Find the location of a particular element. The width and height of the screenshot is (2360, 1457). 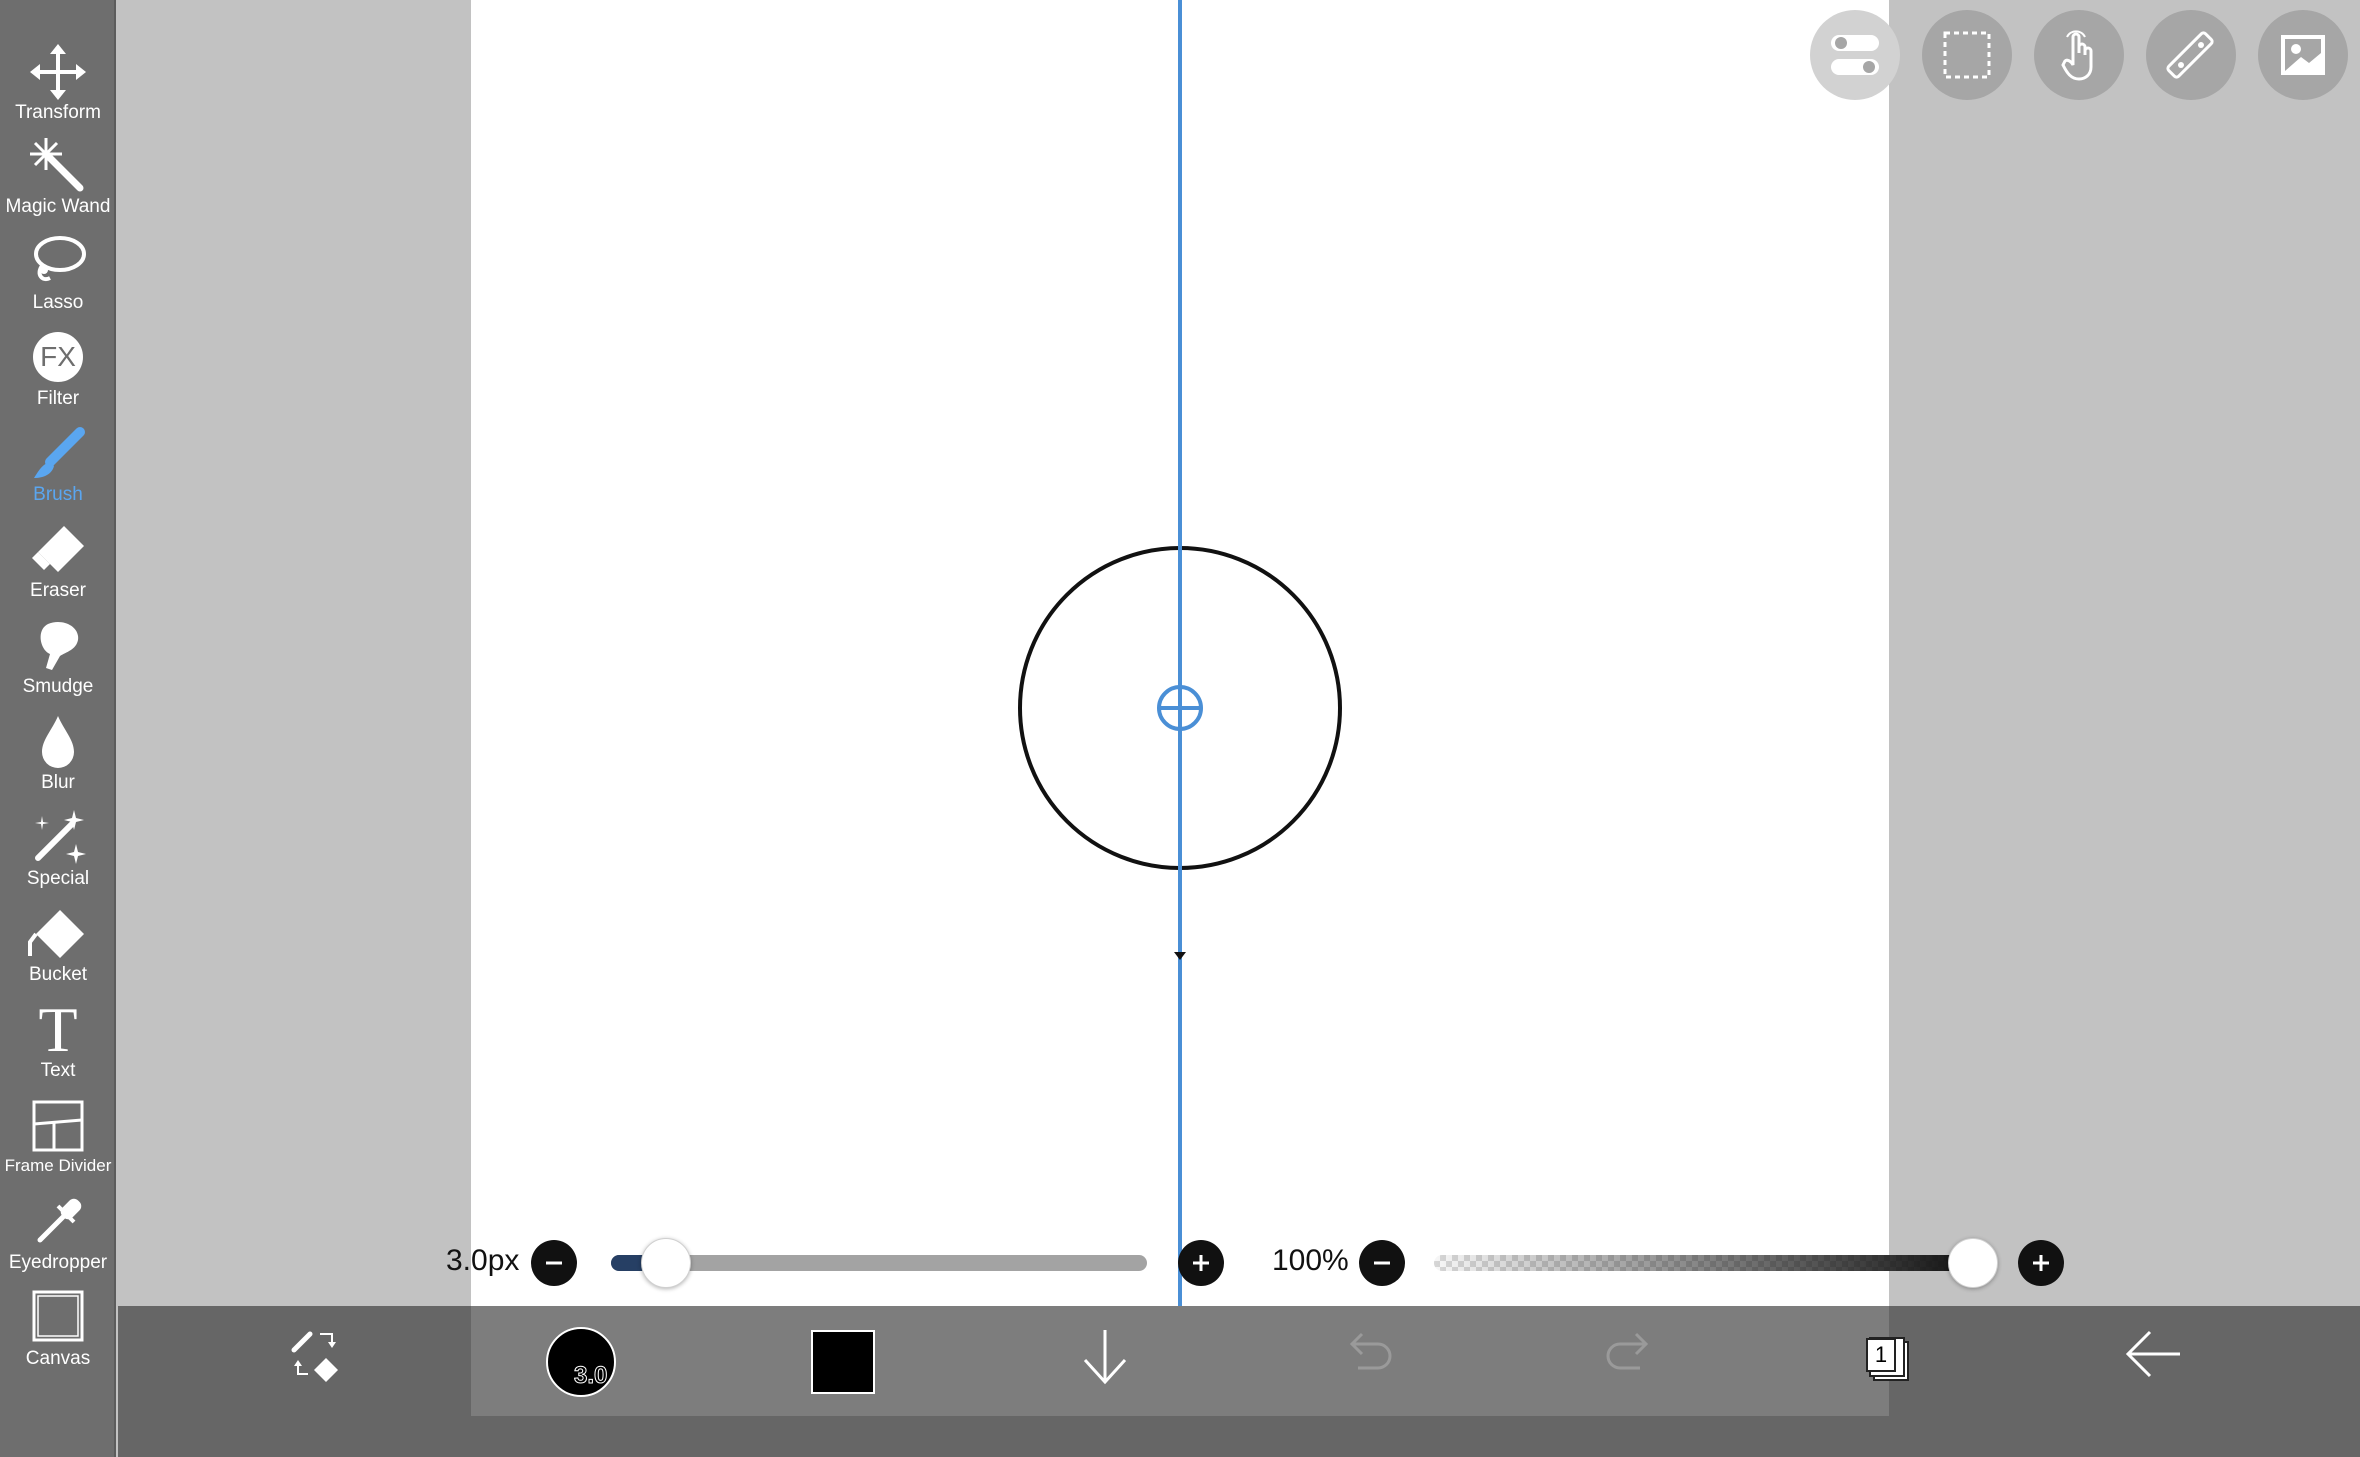

image-icon is located at coordinates (2303, 55).